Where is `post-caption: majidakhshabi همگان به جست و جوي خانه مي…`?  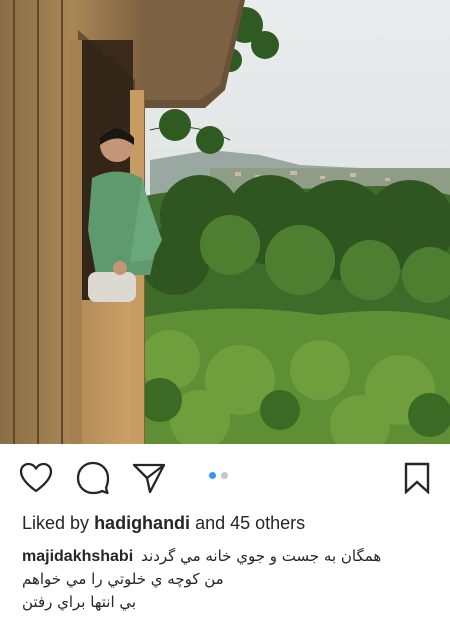
post-caption: majidakhshabi همگان به جست و جوي خانه مي… is located at coordinates (227, 579).